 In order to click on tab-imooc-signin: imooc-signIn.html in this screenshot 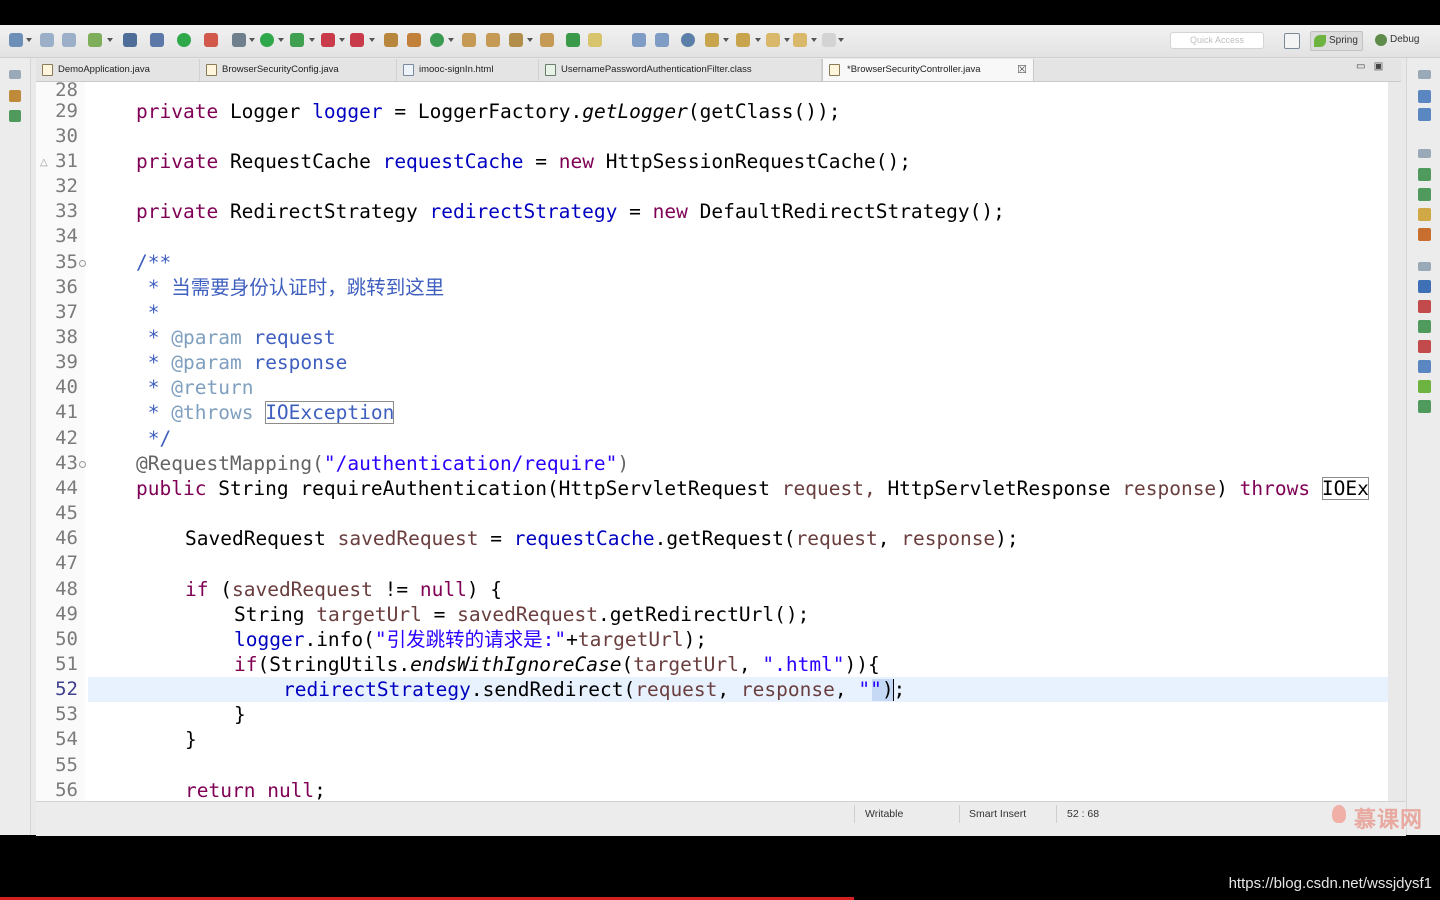, I will do `click(468, 70)`.